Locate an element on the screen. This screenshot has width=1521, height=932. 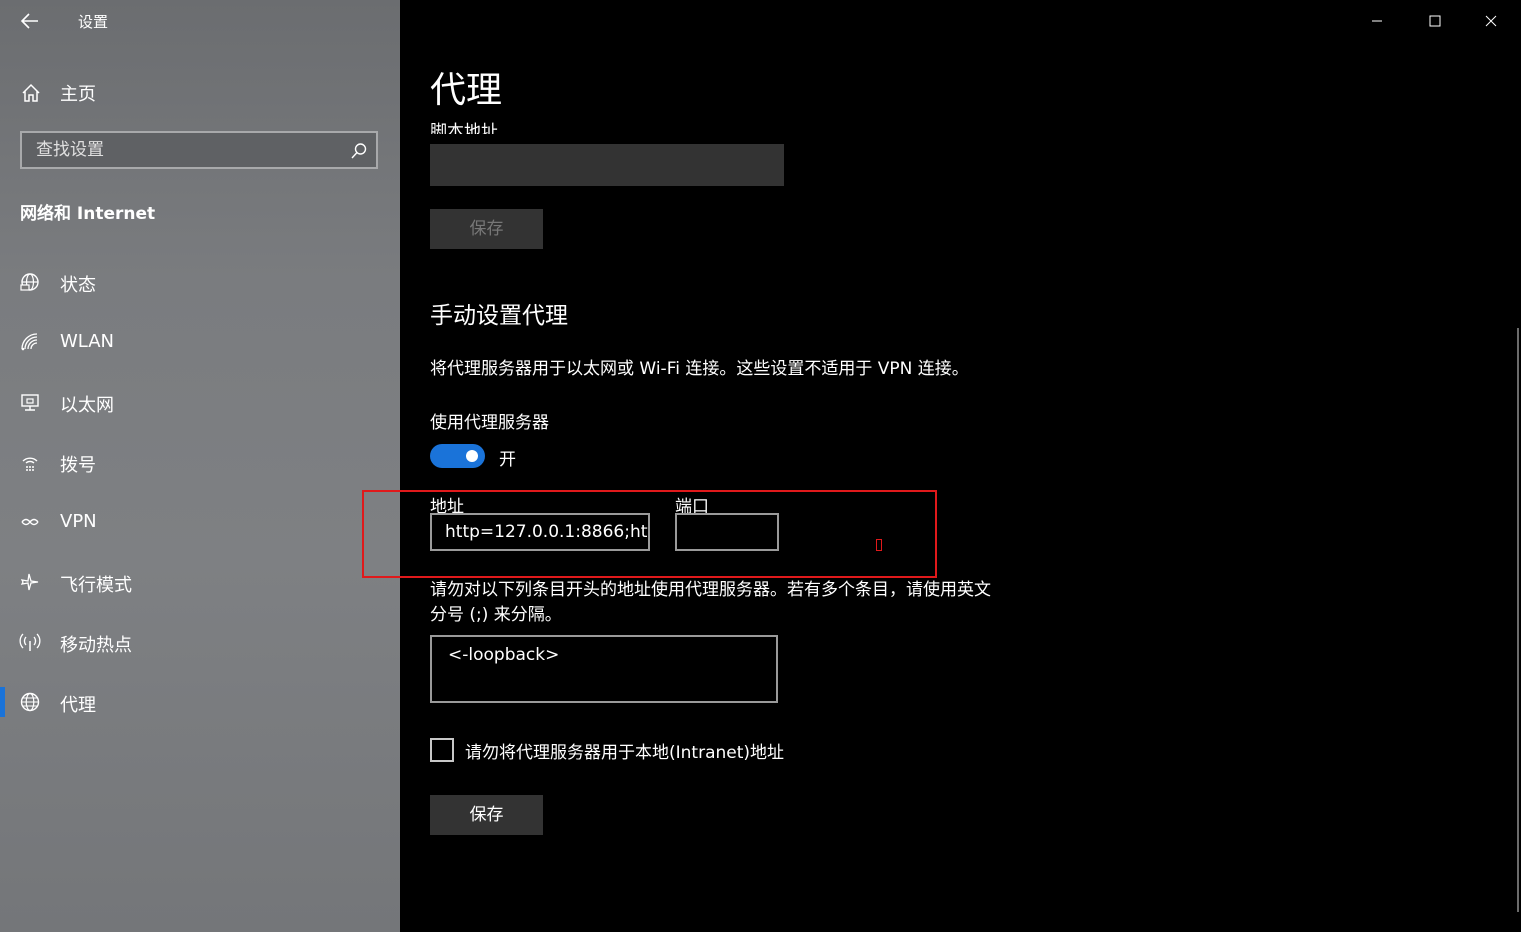
bypass-list-textarea: <-loopback> is located at coordinates (604, 669).